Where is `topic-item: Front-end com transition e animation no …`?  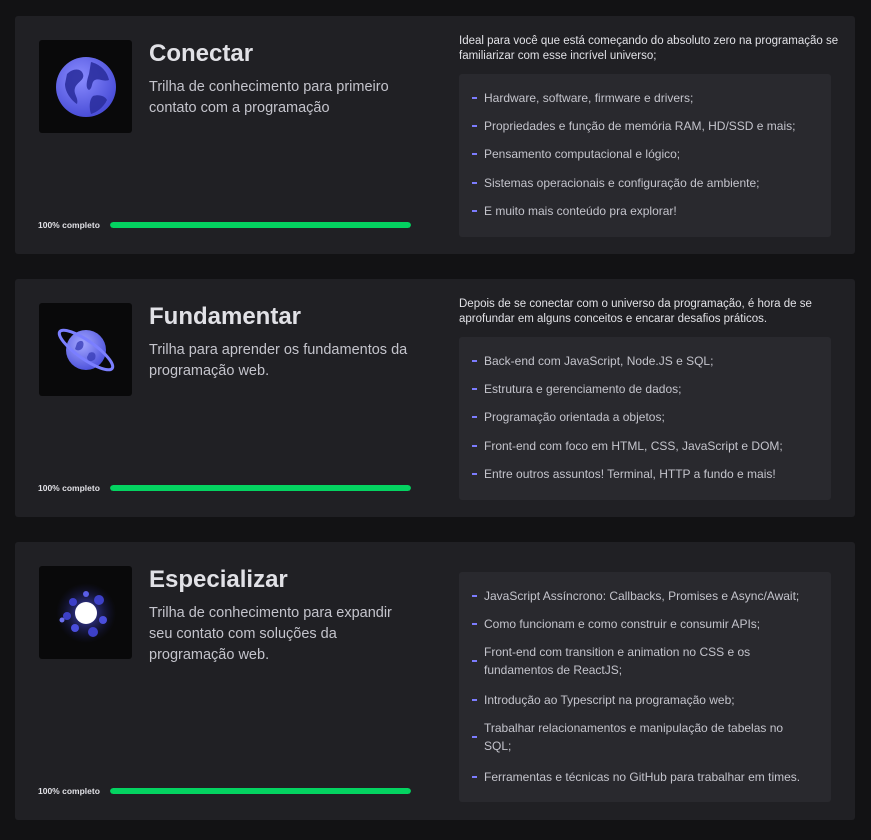
topic-item: Front-end com transition e animation no … is located at coordinates (640, 661).